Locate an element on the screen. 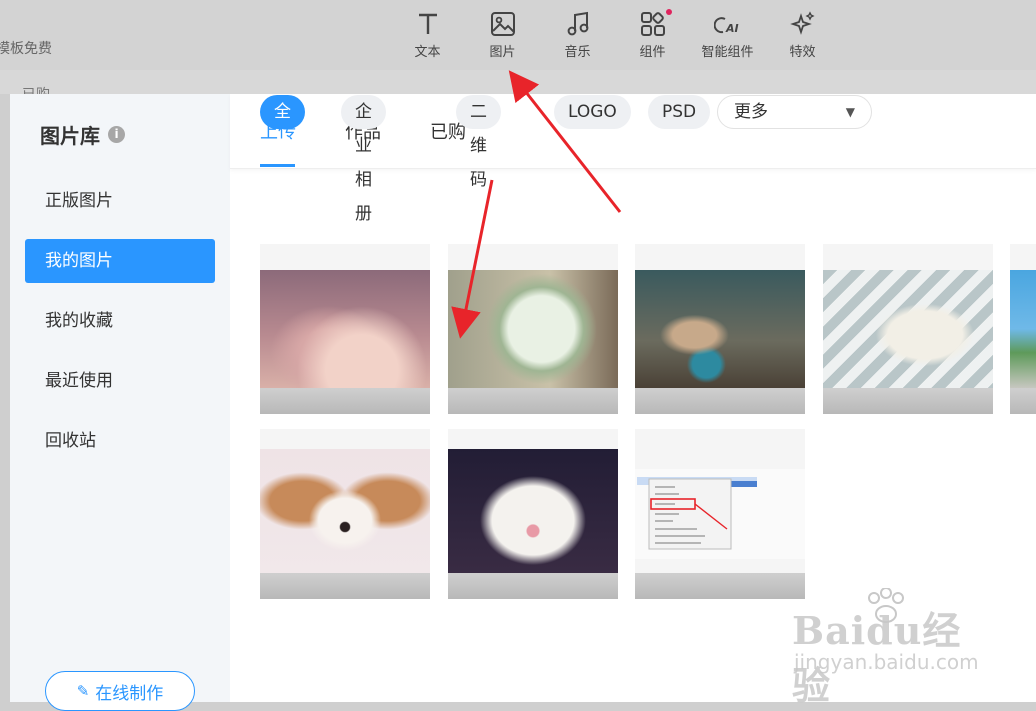 The image size is (1036, 711). image-cat-with-cup is located at coordinates (720, 329).